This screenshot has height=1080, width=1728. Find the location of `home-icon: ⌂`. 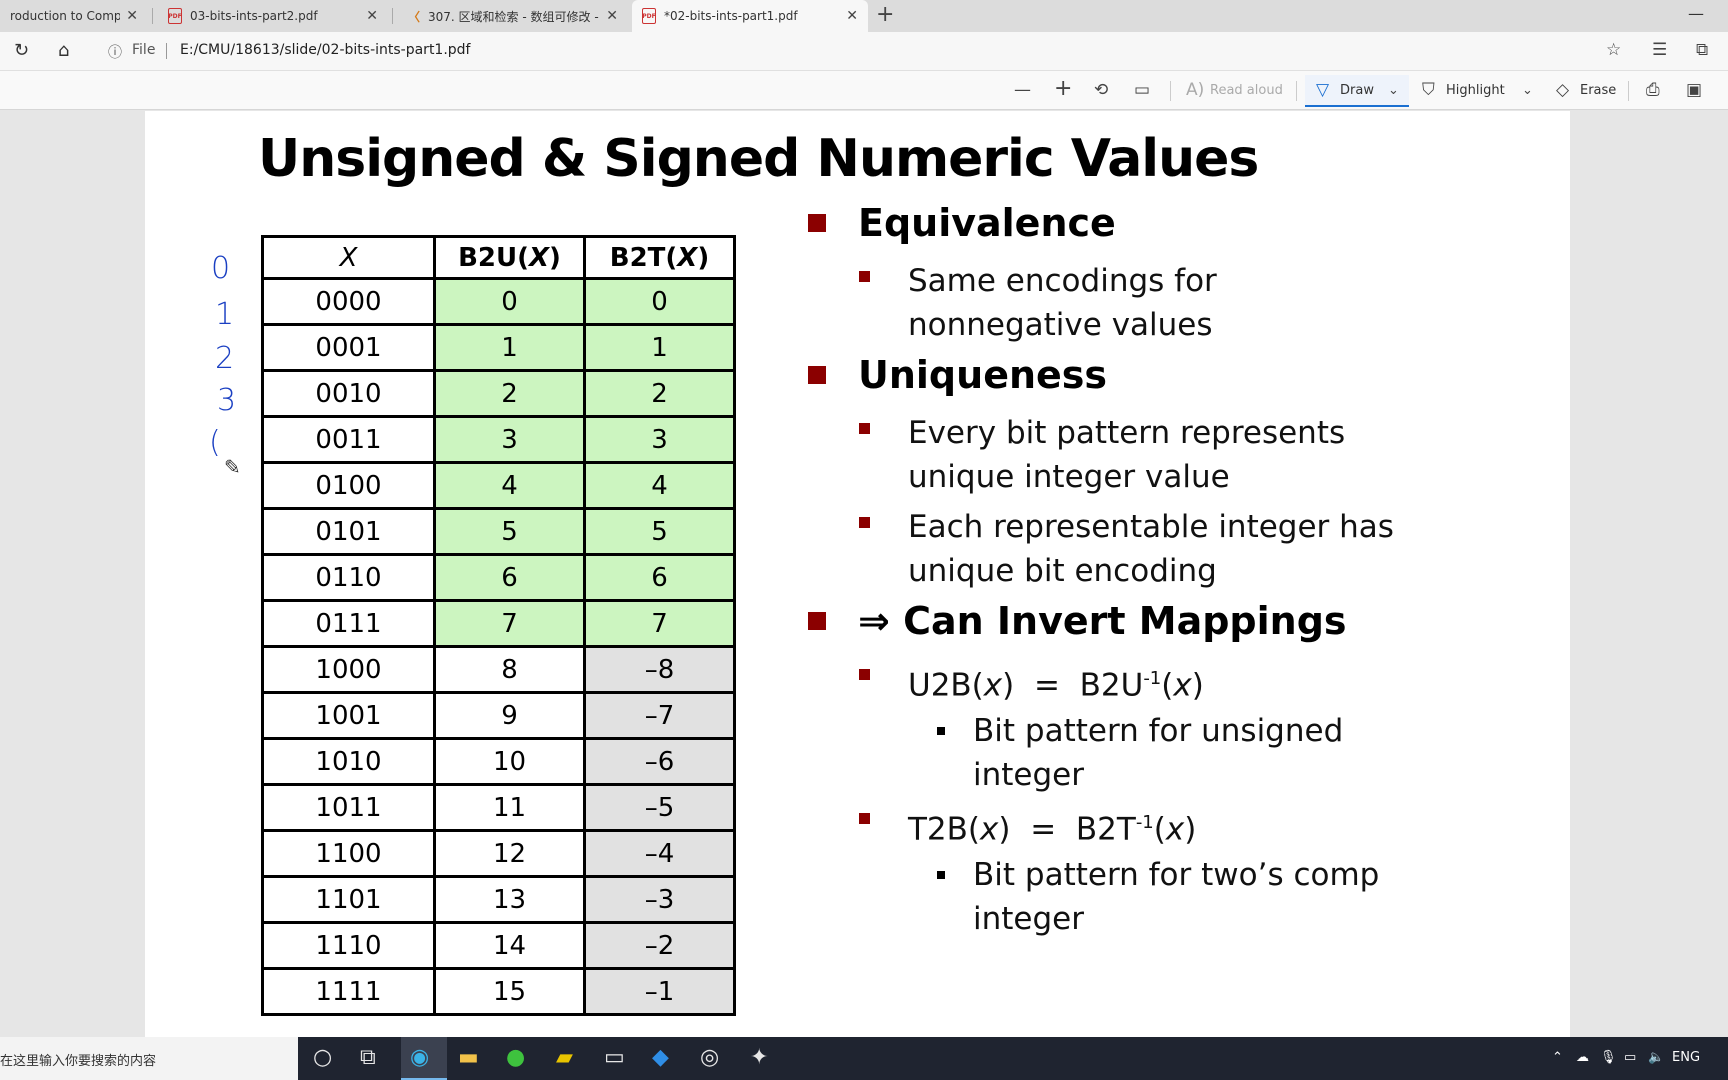

home-icon: ⌂ is located at coordinates (63, 50).